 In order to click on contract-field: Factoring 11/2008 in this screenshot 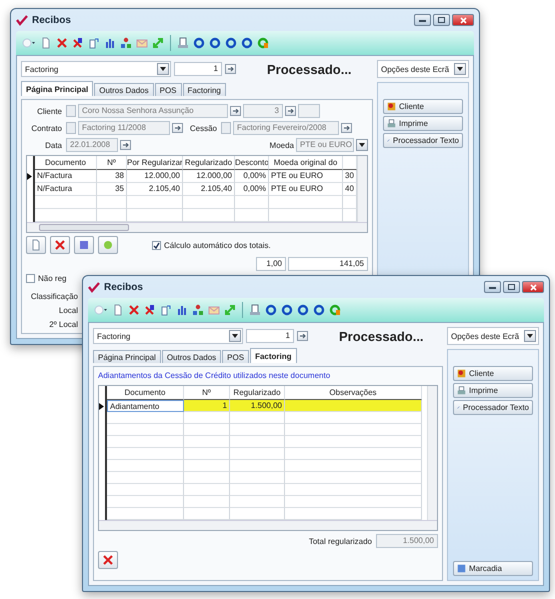, I will do `click(124, 128)`.